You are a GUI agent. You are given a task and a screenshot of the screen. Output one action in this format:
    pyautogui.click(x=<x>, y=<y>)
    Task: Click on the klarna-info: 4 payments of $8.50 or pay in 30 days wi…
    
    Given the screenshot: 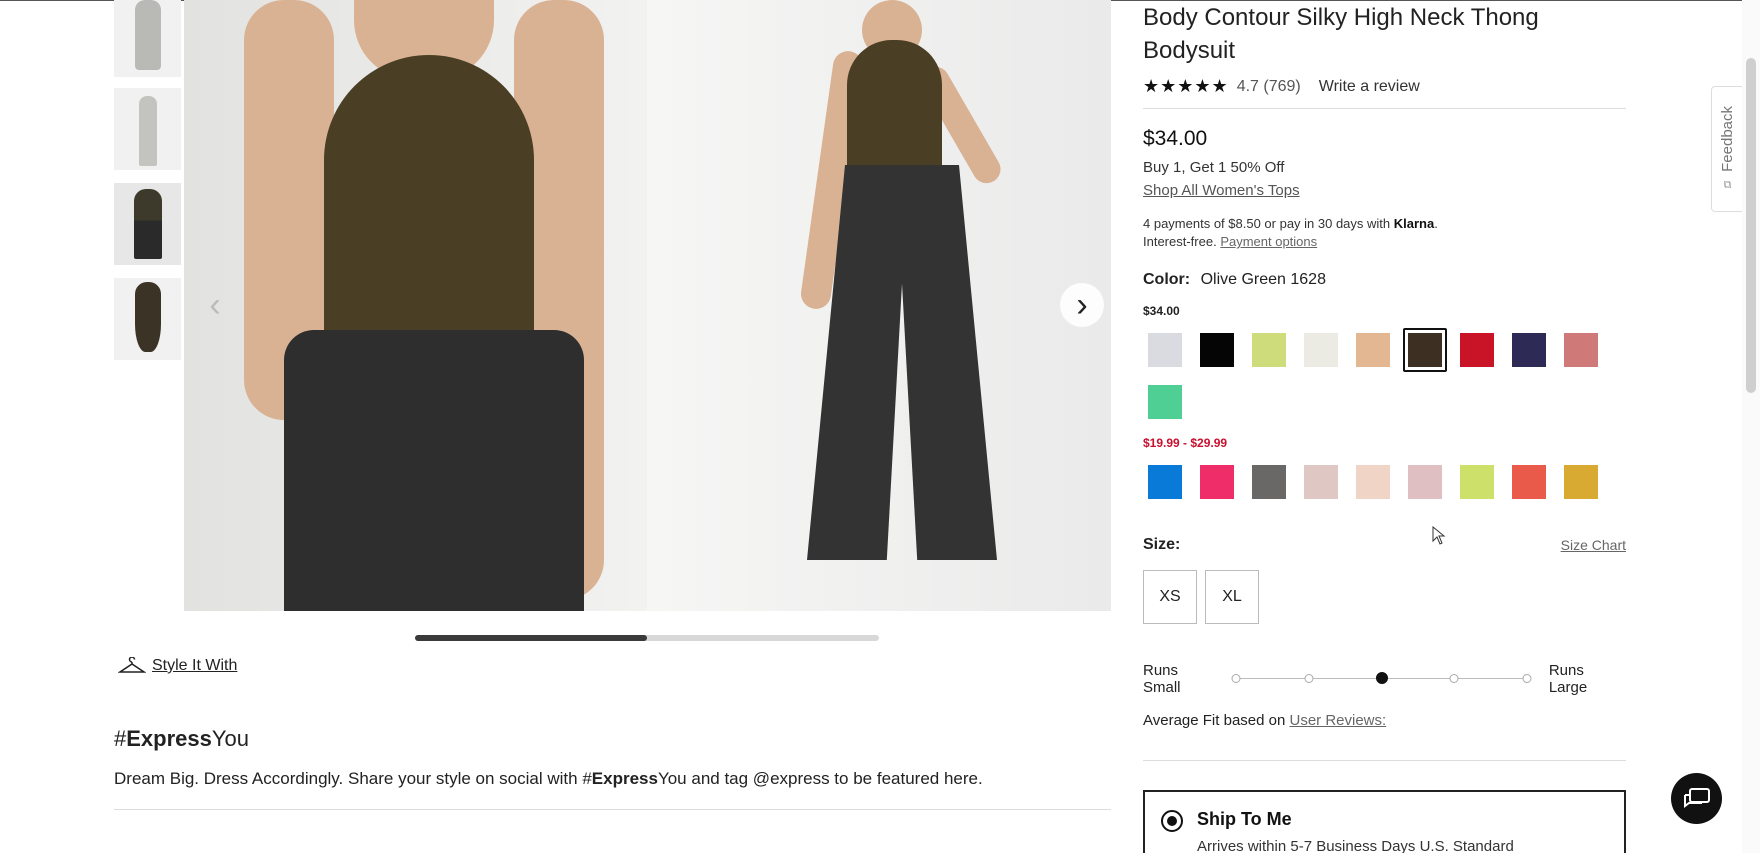 What is the action you would take?
    pyautogui.click(x=1384, y=233)
    